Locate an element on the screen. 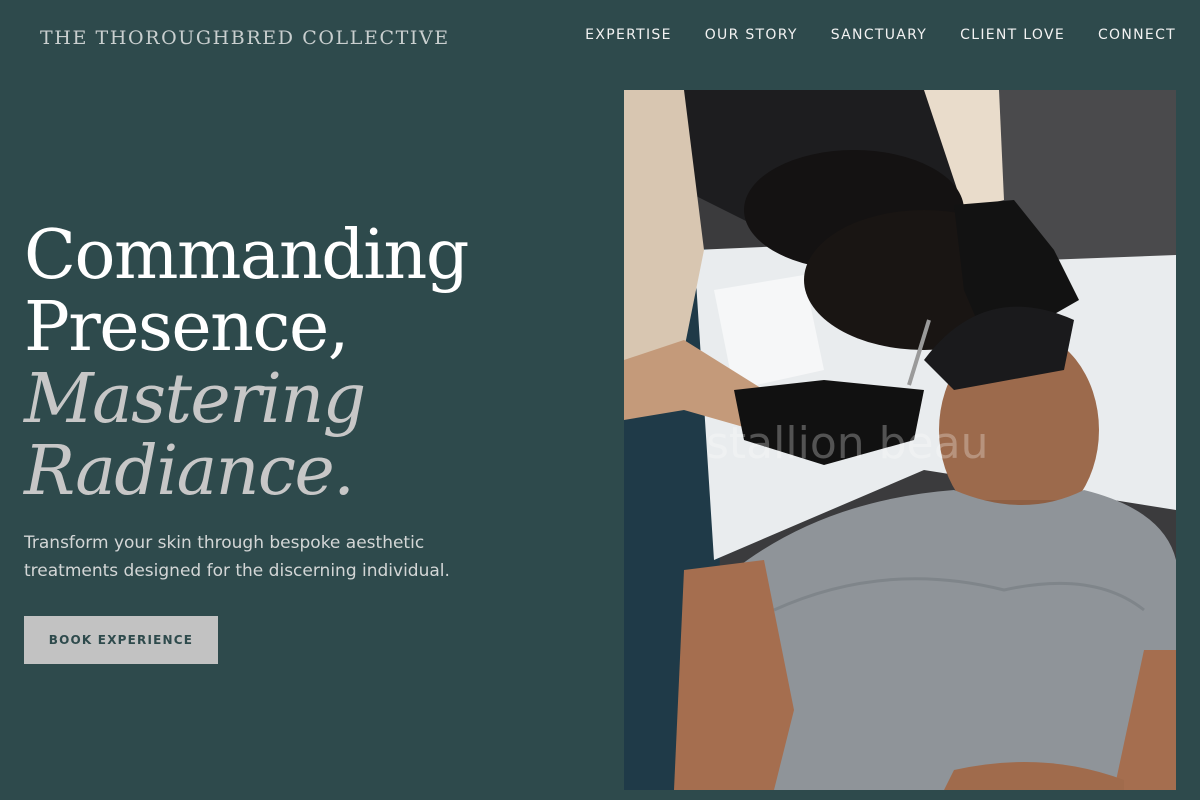 Image resolution: width=1200 pixels, height=800 pixels. headline-line-3: Mastering is located at coordinates (195, 399).